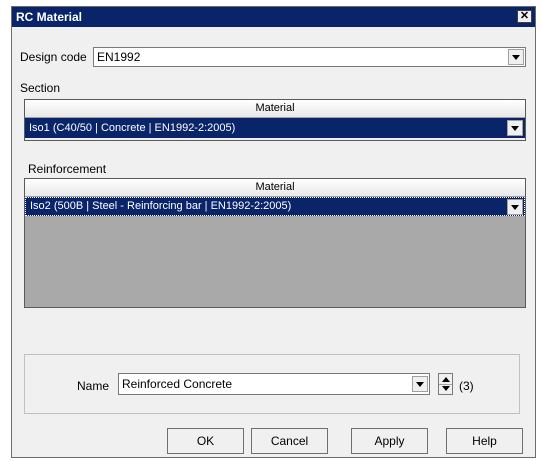 Image resolution: width=542 pixels, height=461 pixels. I want to click on name-count: (3), so click(466, 386).